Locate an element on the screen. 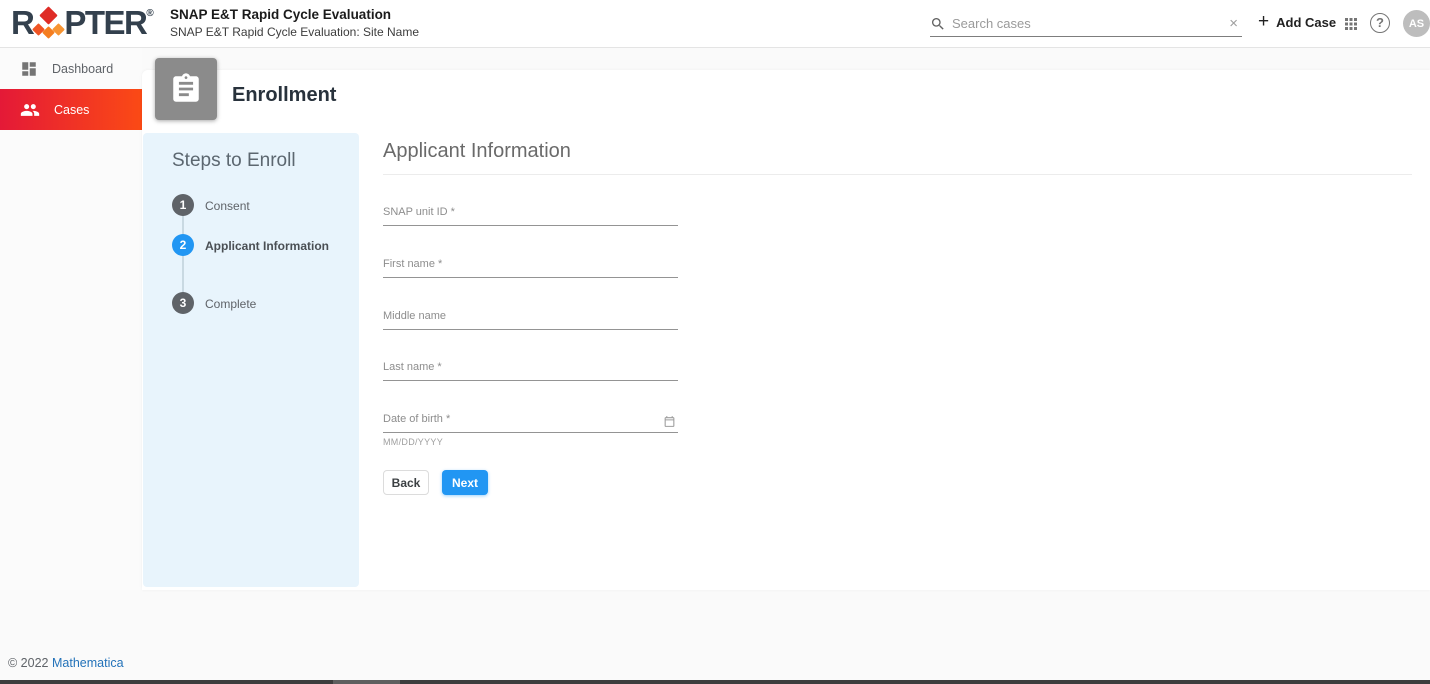  search-icon is located at coordinates (938, 23).